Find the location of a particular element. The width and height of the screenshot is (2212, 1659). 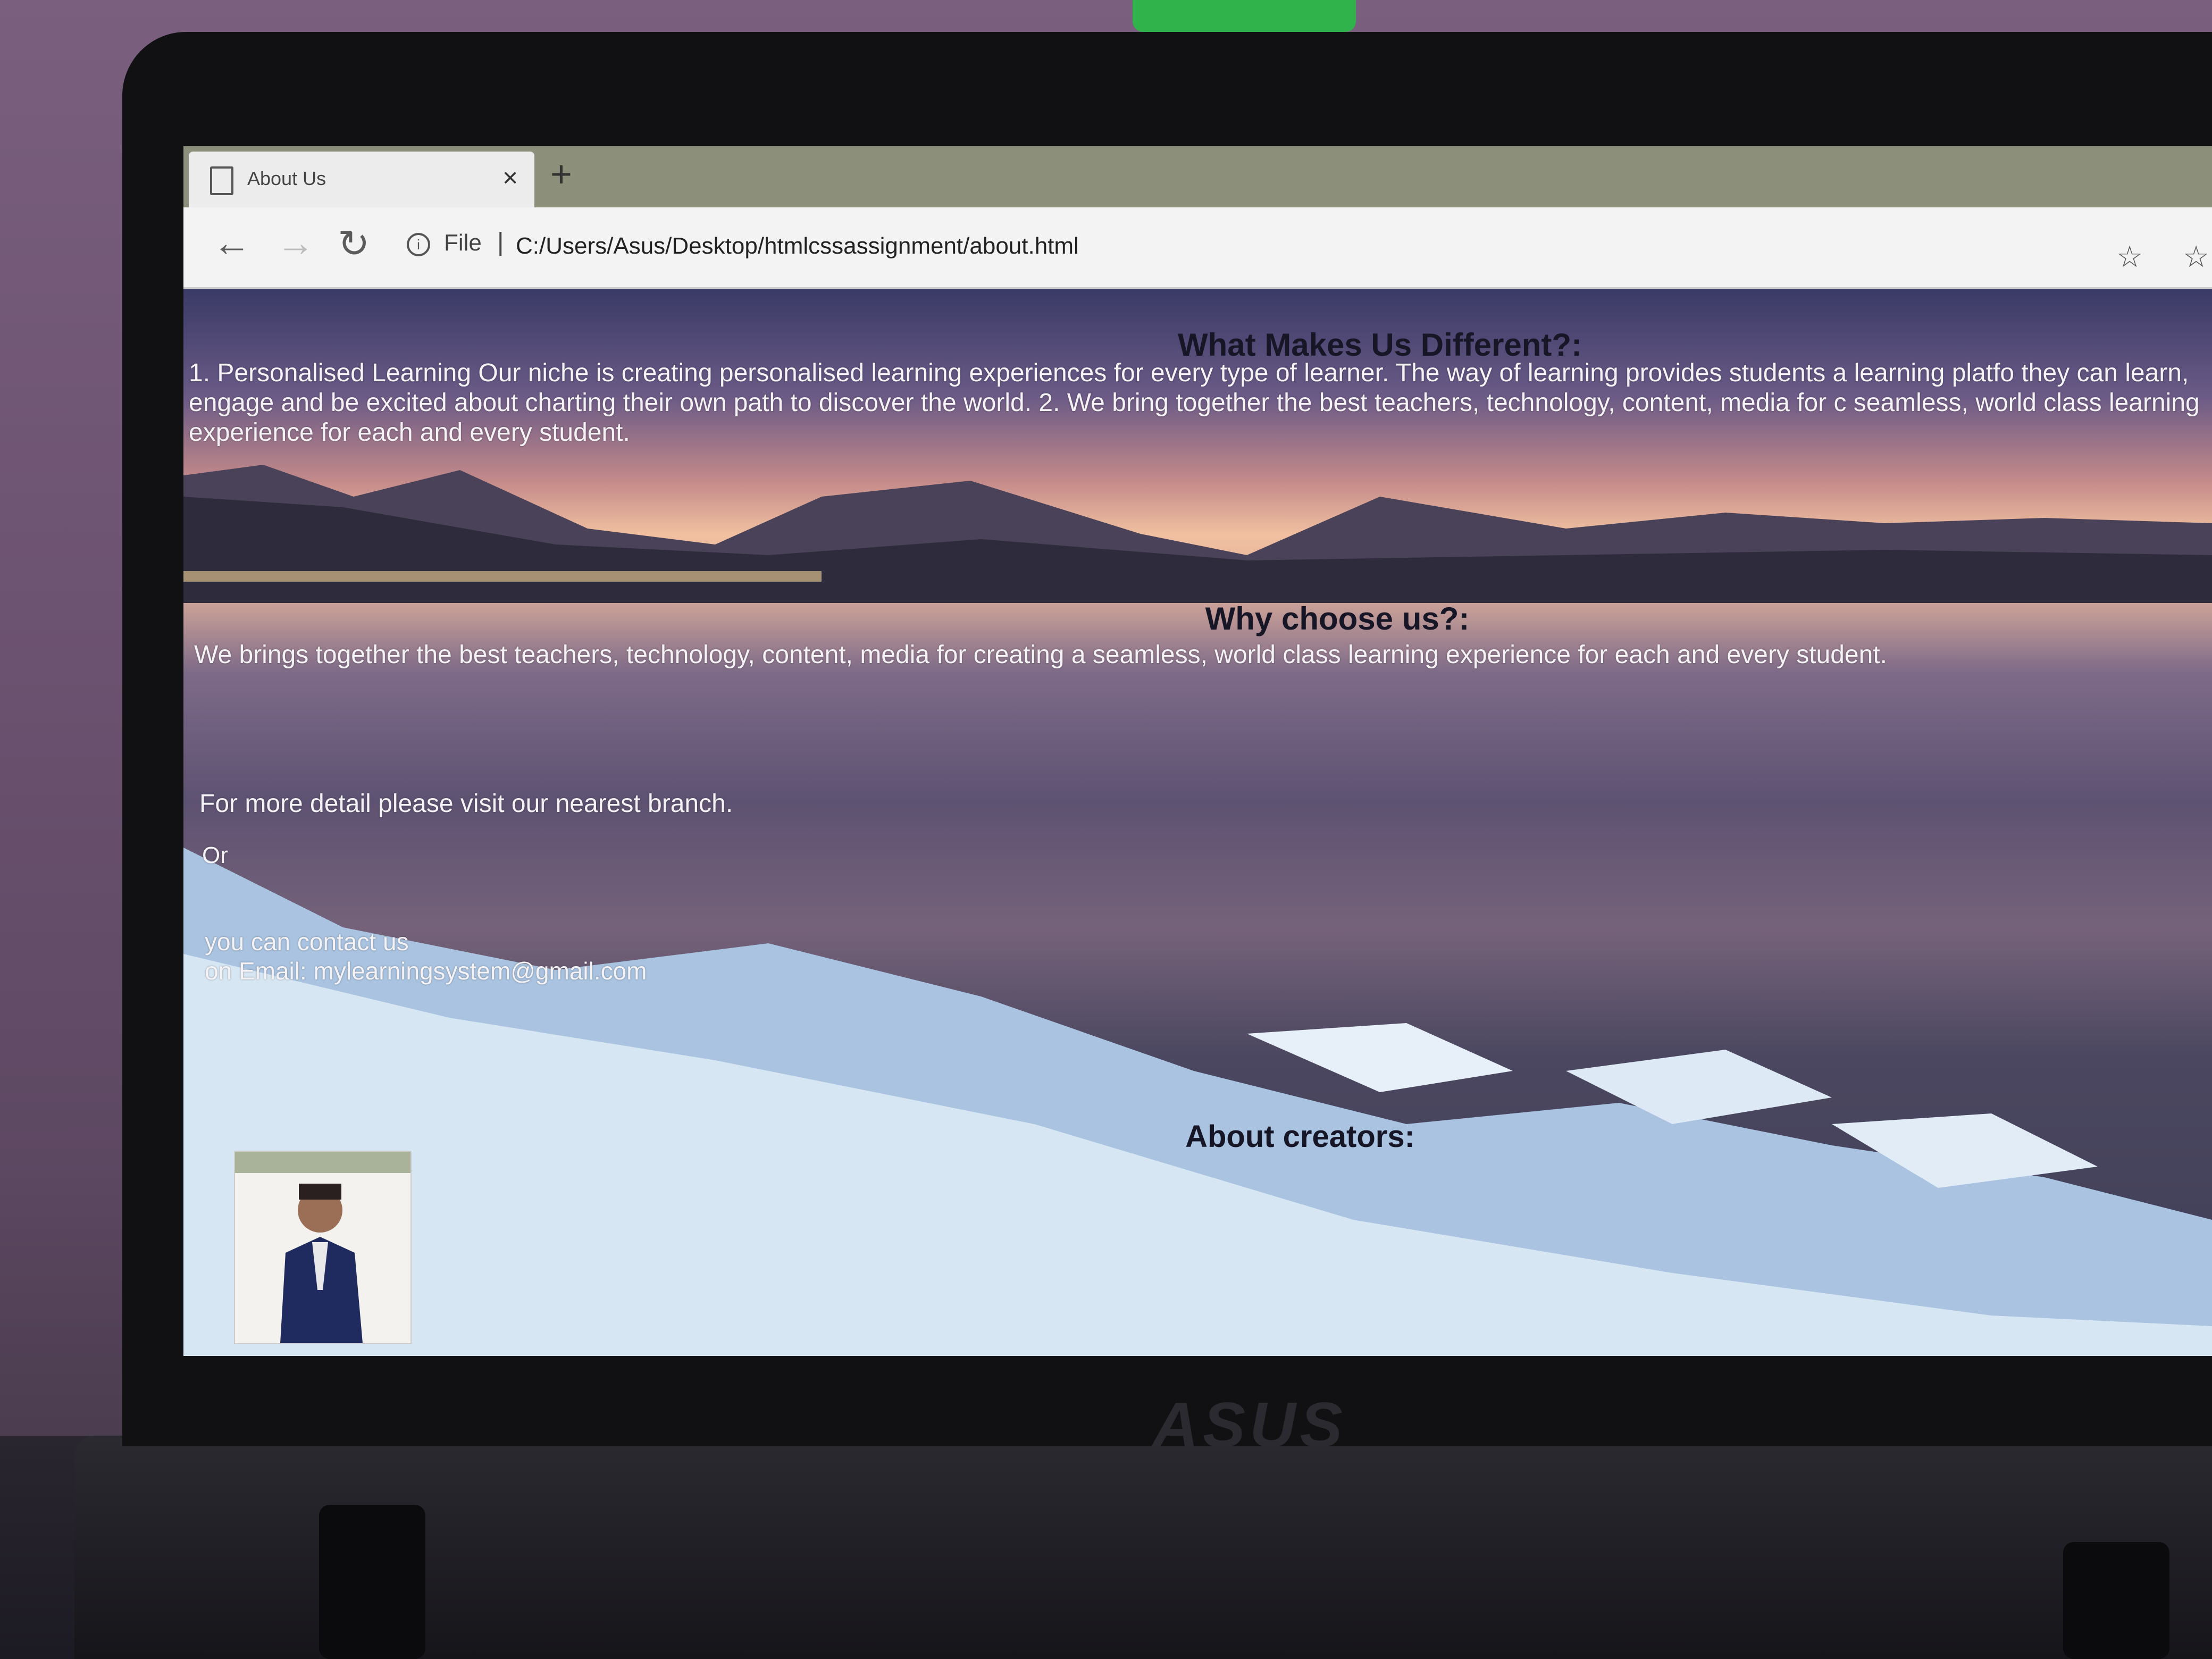

laptop-brand-logo: ASUS is located at coordinates (1249, 1425).